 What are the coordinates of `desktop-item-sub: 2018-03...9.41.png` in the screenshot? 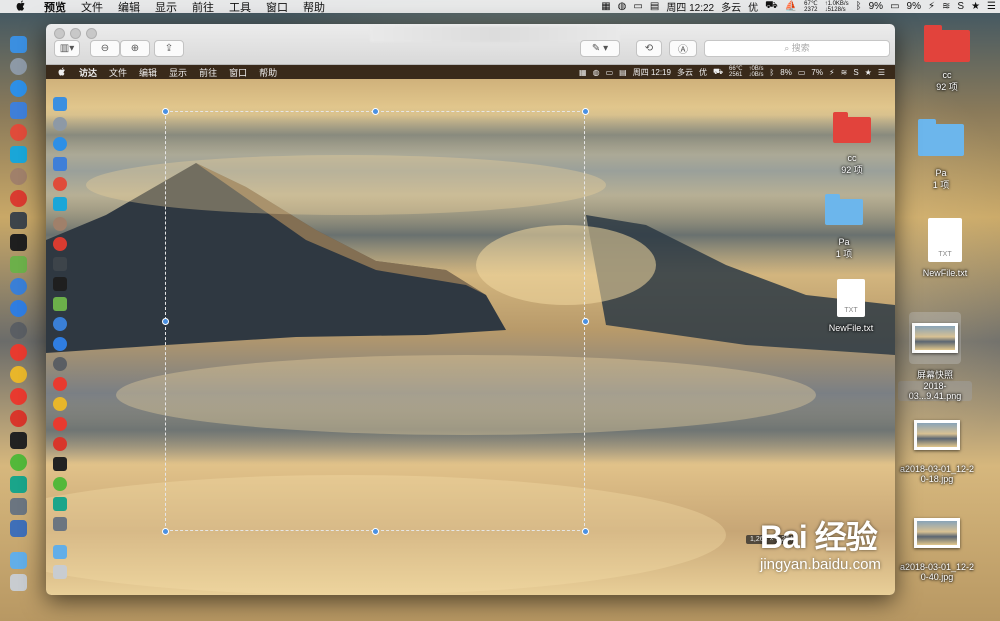 It's located at (935, 391).